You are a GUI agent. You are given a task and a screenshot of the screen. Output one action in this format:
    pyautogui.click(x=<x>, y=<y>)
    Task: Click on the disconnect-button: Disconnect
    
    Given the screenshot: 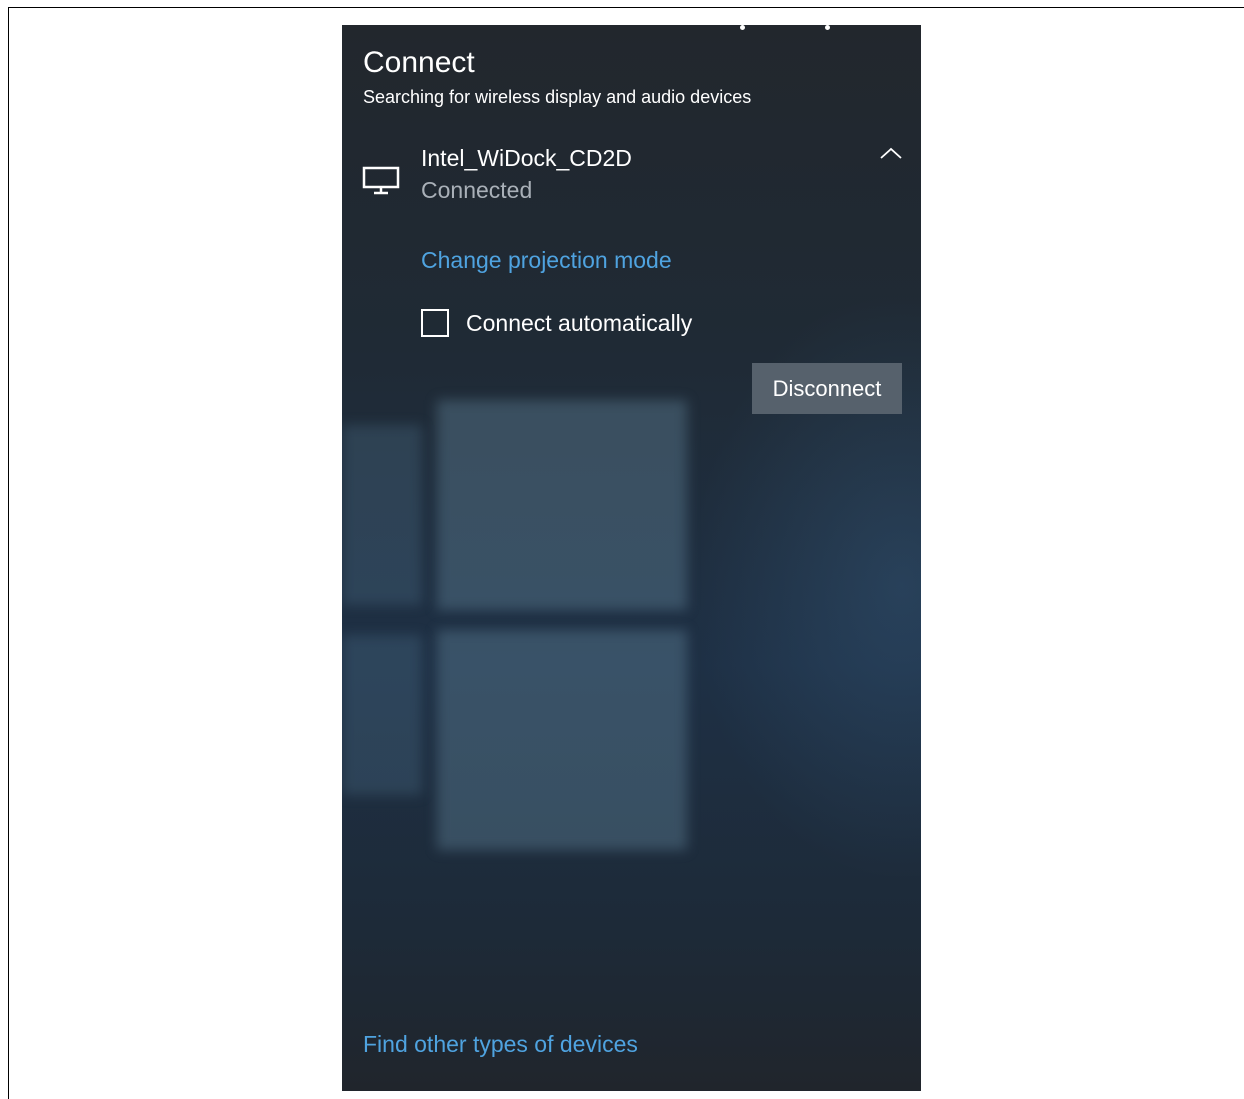 What is the action you would take?
    pyautogui.click(x=827, y=388)
    